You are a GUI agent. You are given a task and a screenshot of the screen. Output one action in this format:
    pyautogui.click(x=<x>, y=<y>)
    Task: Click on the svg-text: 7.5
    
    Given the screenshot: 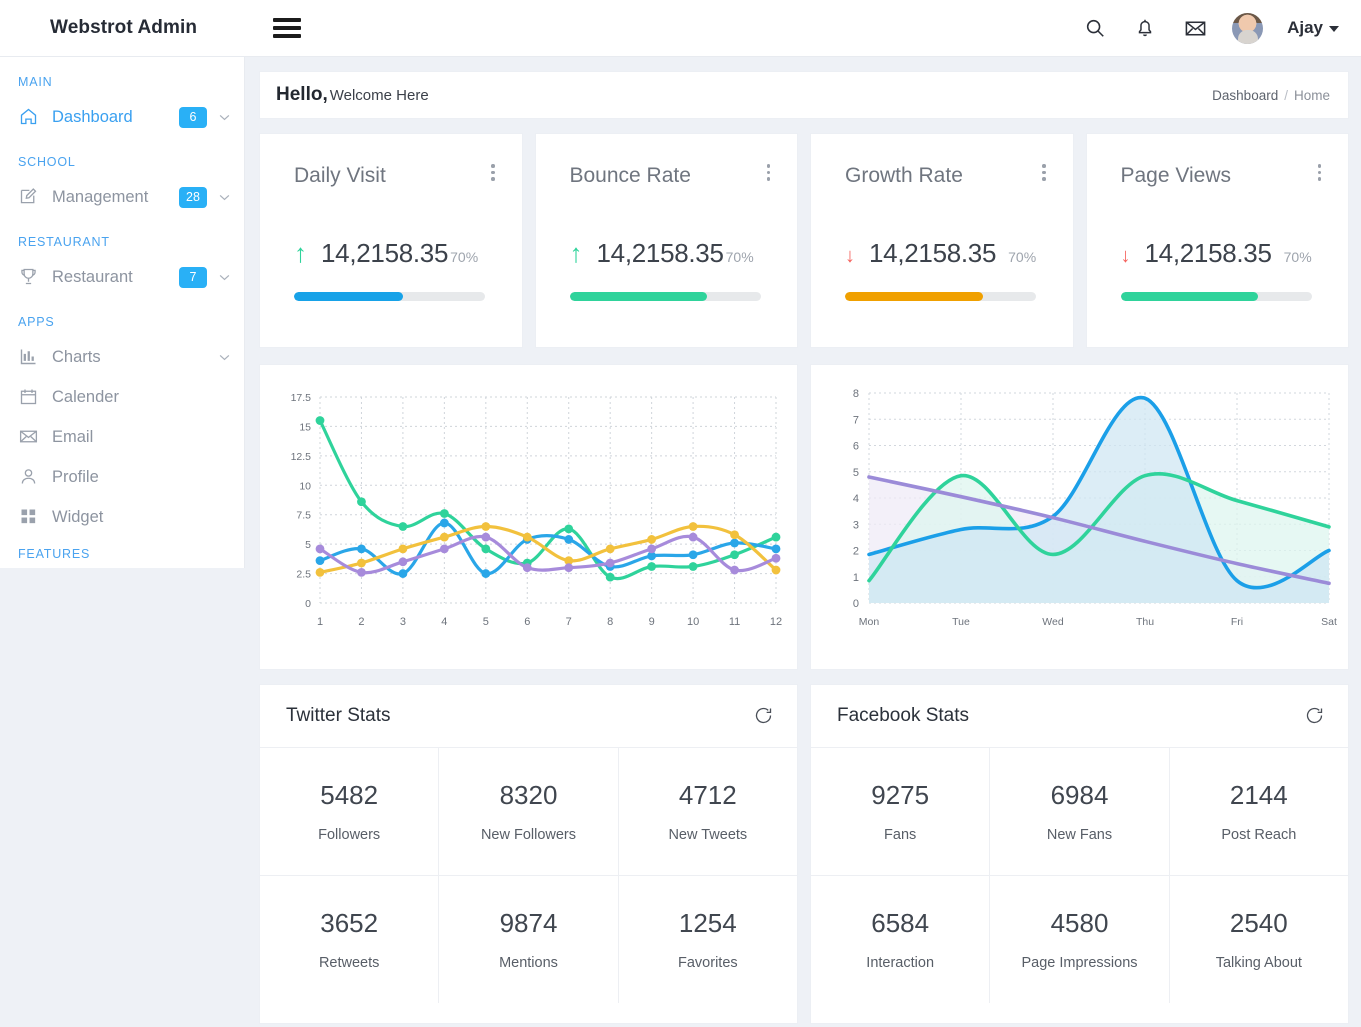 What is the action you would take?
    pyautogui.click(x=303, y=516)
    